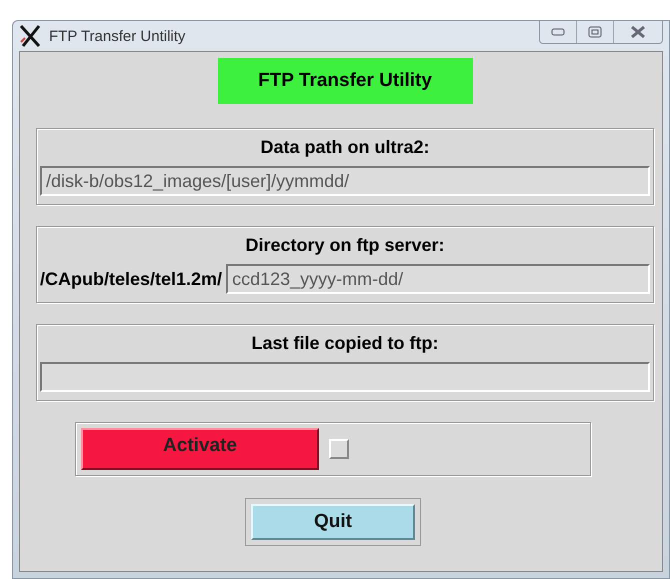 Image resolution: width=670 pixels, height=579 pixels. I want to click on last-file-label: Last file copied to ftp:, so click(345, 343).